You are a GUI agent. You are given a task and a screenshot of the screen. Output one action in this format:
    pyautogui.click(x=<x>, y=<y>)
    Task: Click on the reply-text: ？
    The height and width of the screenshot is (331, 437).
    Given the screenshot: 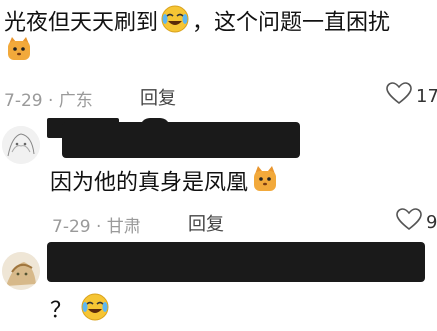 What is the action you would take?
    pyautogui.click(x=61, y=311)
    